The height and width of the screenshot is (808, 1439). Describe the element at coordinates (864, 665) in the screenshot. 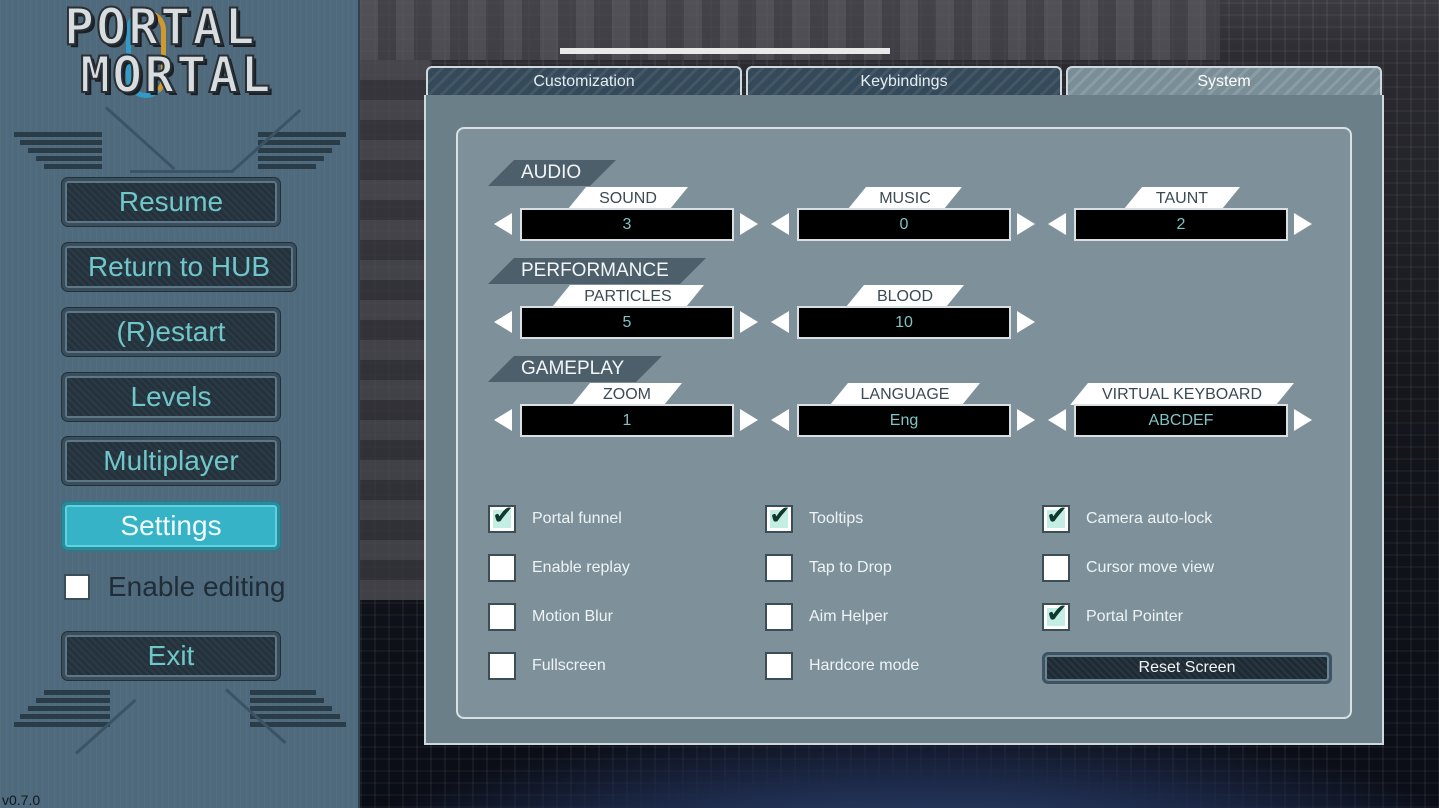

I see `checkbox-label: Hardcore mode` at that location.